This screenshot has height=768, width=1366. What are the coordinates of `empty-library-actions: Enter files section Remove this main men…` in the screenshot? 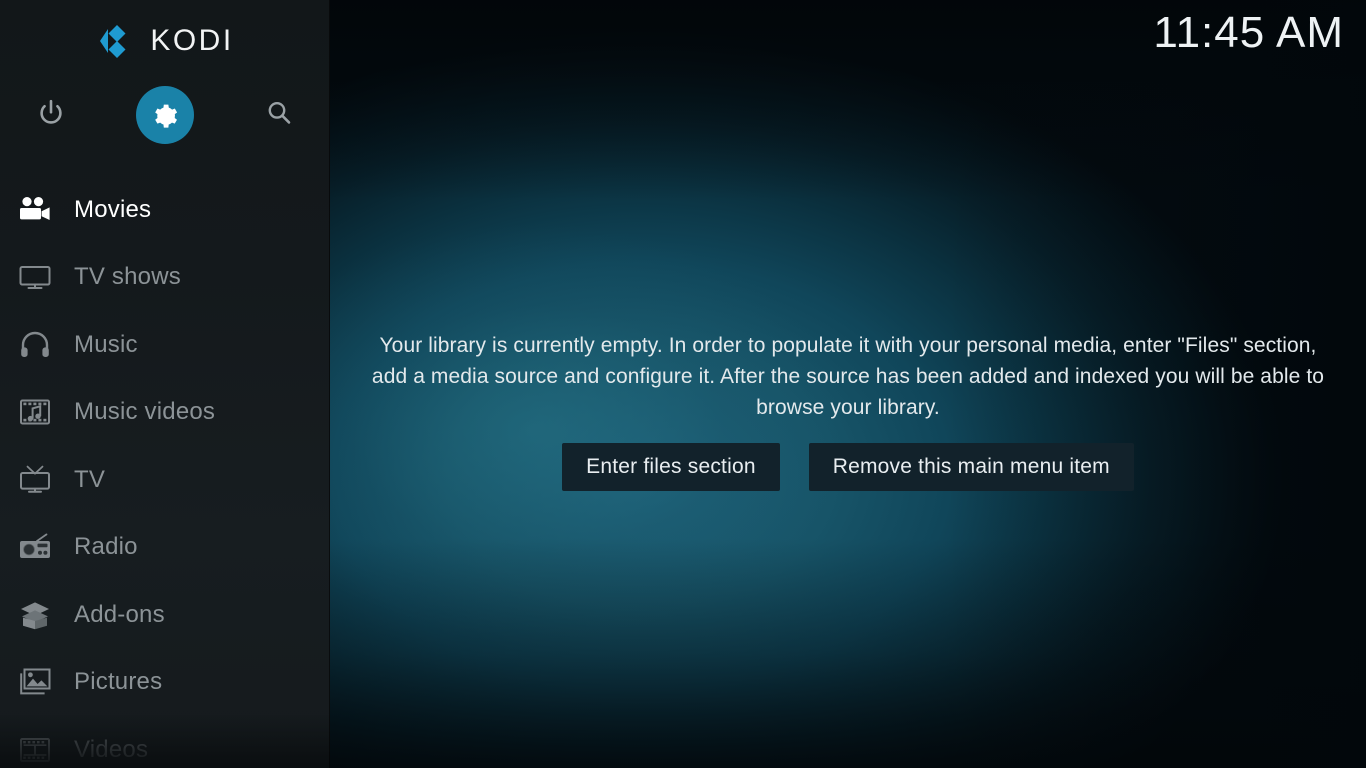 It's located at (848, 467).